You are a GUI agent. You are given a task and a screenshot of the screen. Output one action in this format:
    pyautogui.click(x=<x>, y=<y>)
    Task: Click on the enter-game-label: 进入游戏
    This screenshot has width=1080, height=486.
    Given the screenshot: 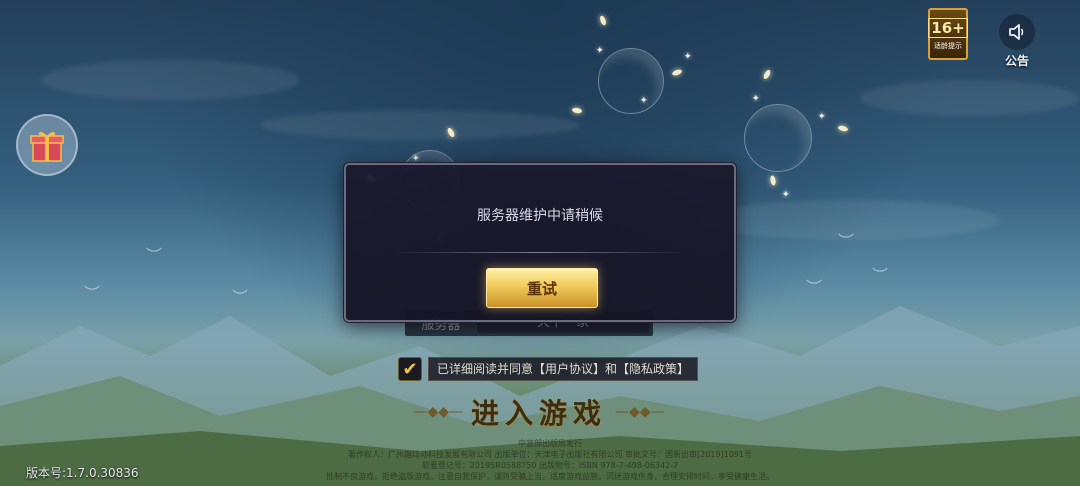 What is the action you would take?
    pyautogui.click(x=538, y=413)
    